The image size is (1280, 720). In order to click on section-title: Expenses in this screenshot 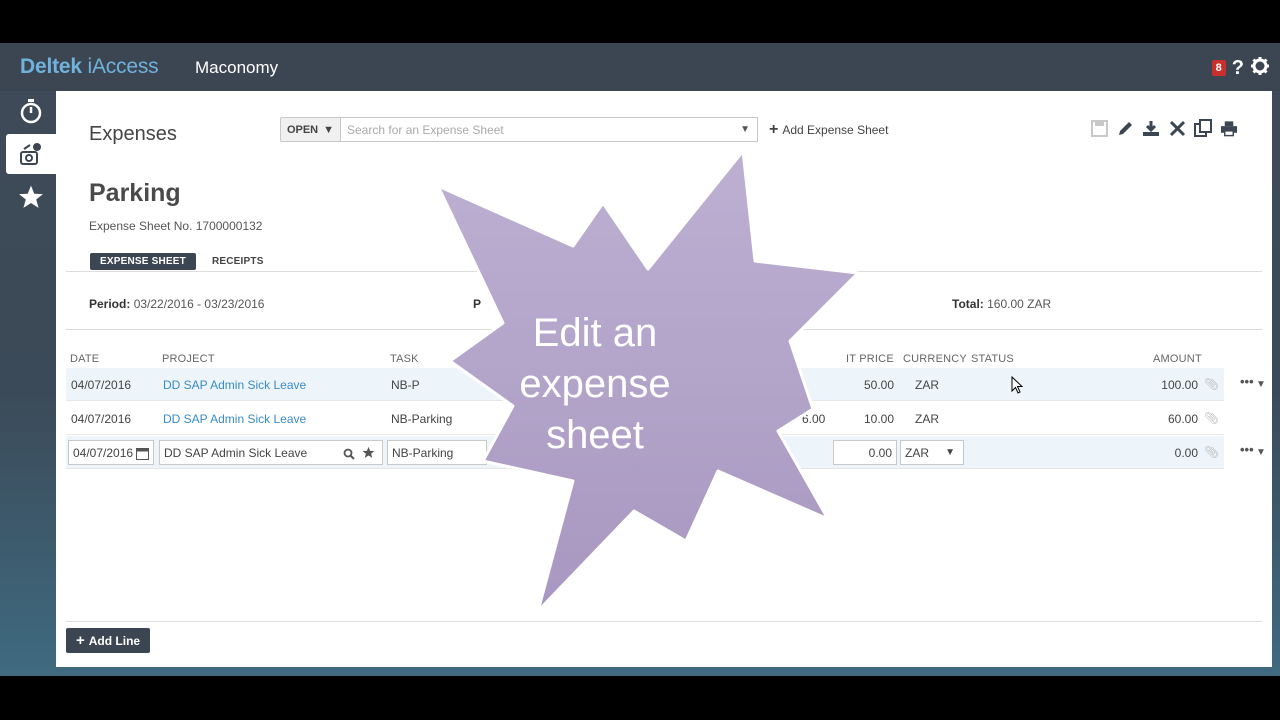, I will do `click(133, 134)`.